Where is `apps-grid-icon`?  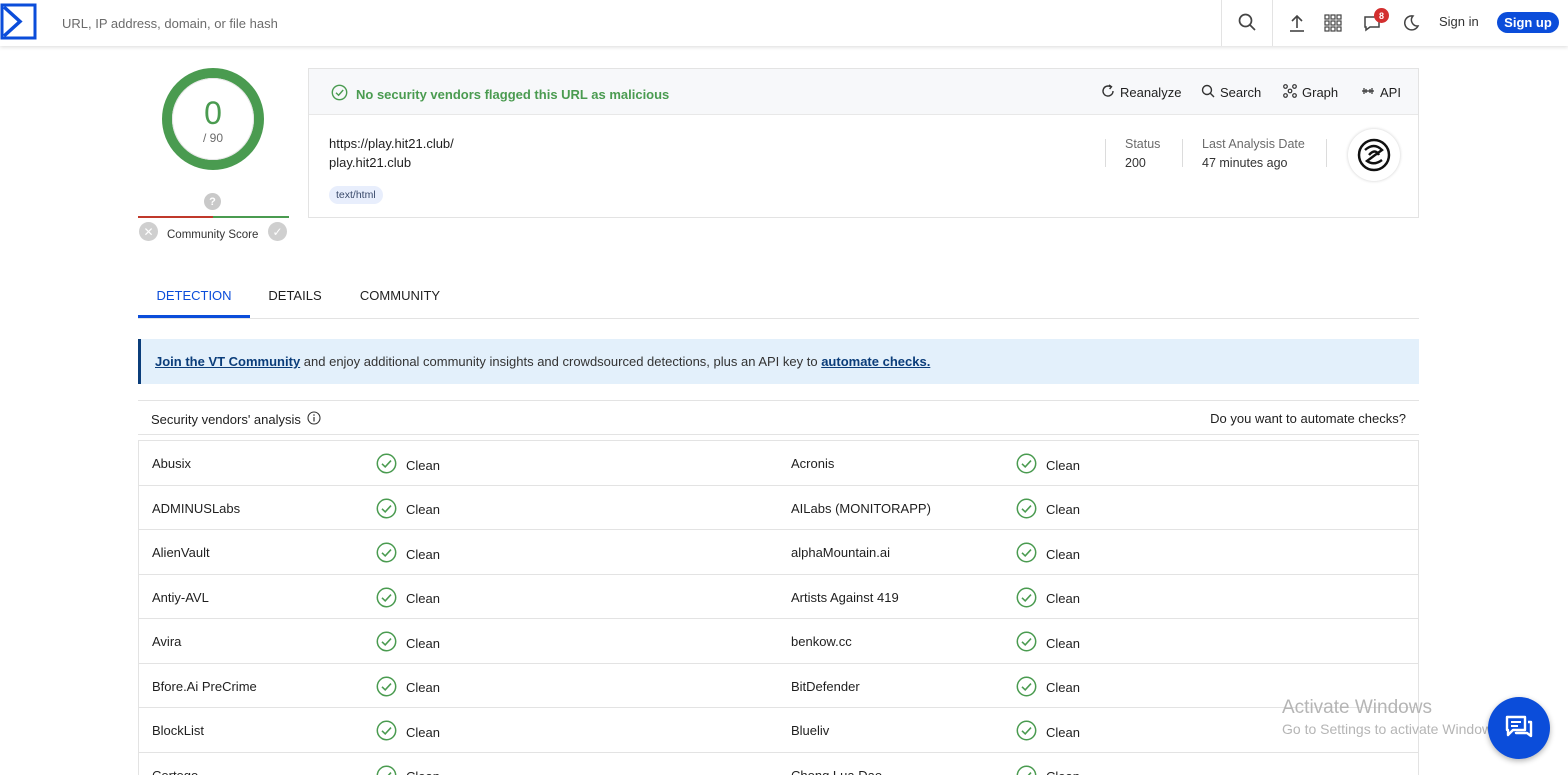 apps-grid-icon is located at coordinates (1333, 23).